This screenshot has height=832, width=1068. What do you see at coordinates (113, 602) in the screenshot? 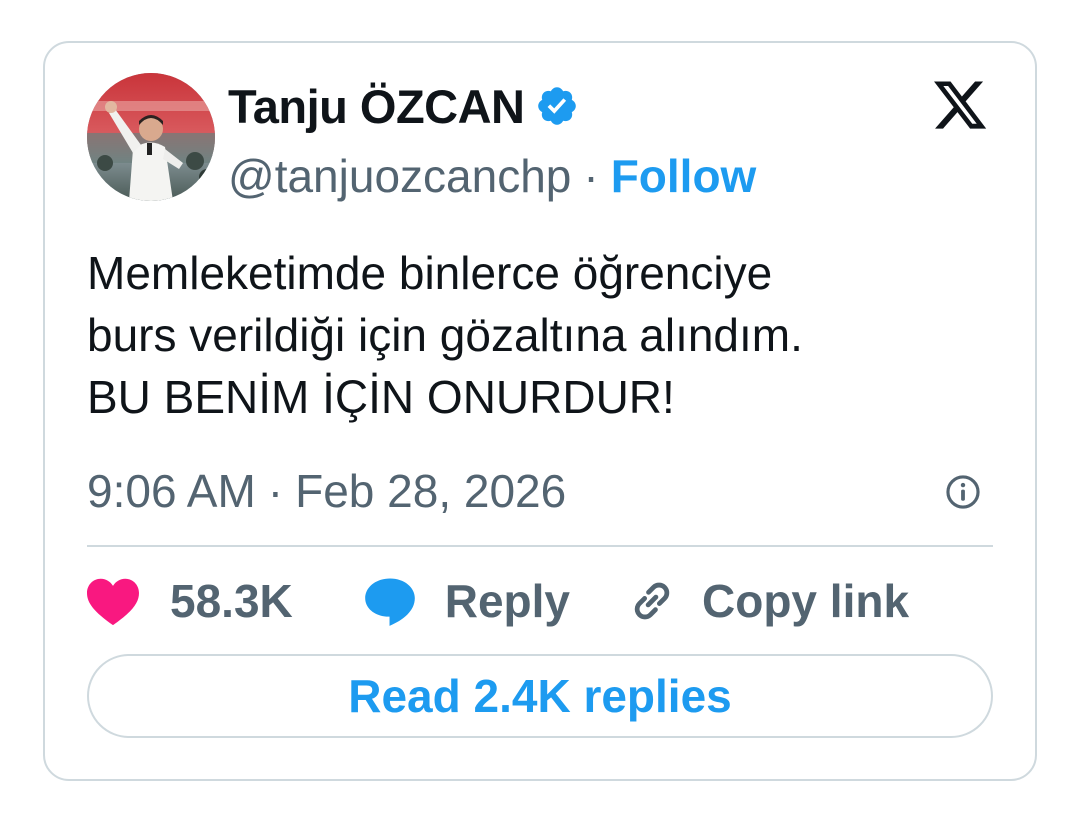
I see `heart-icon` at bounding box center [113, 602].